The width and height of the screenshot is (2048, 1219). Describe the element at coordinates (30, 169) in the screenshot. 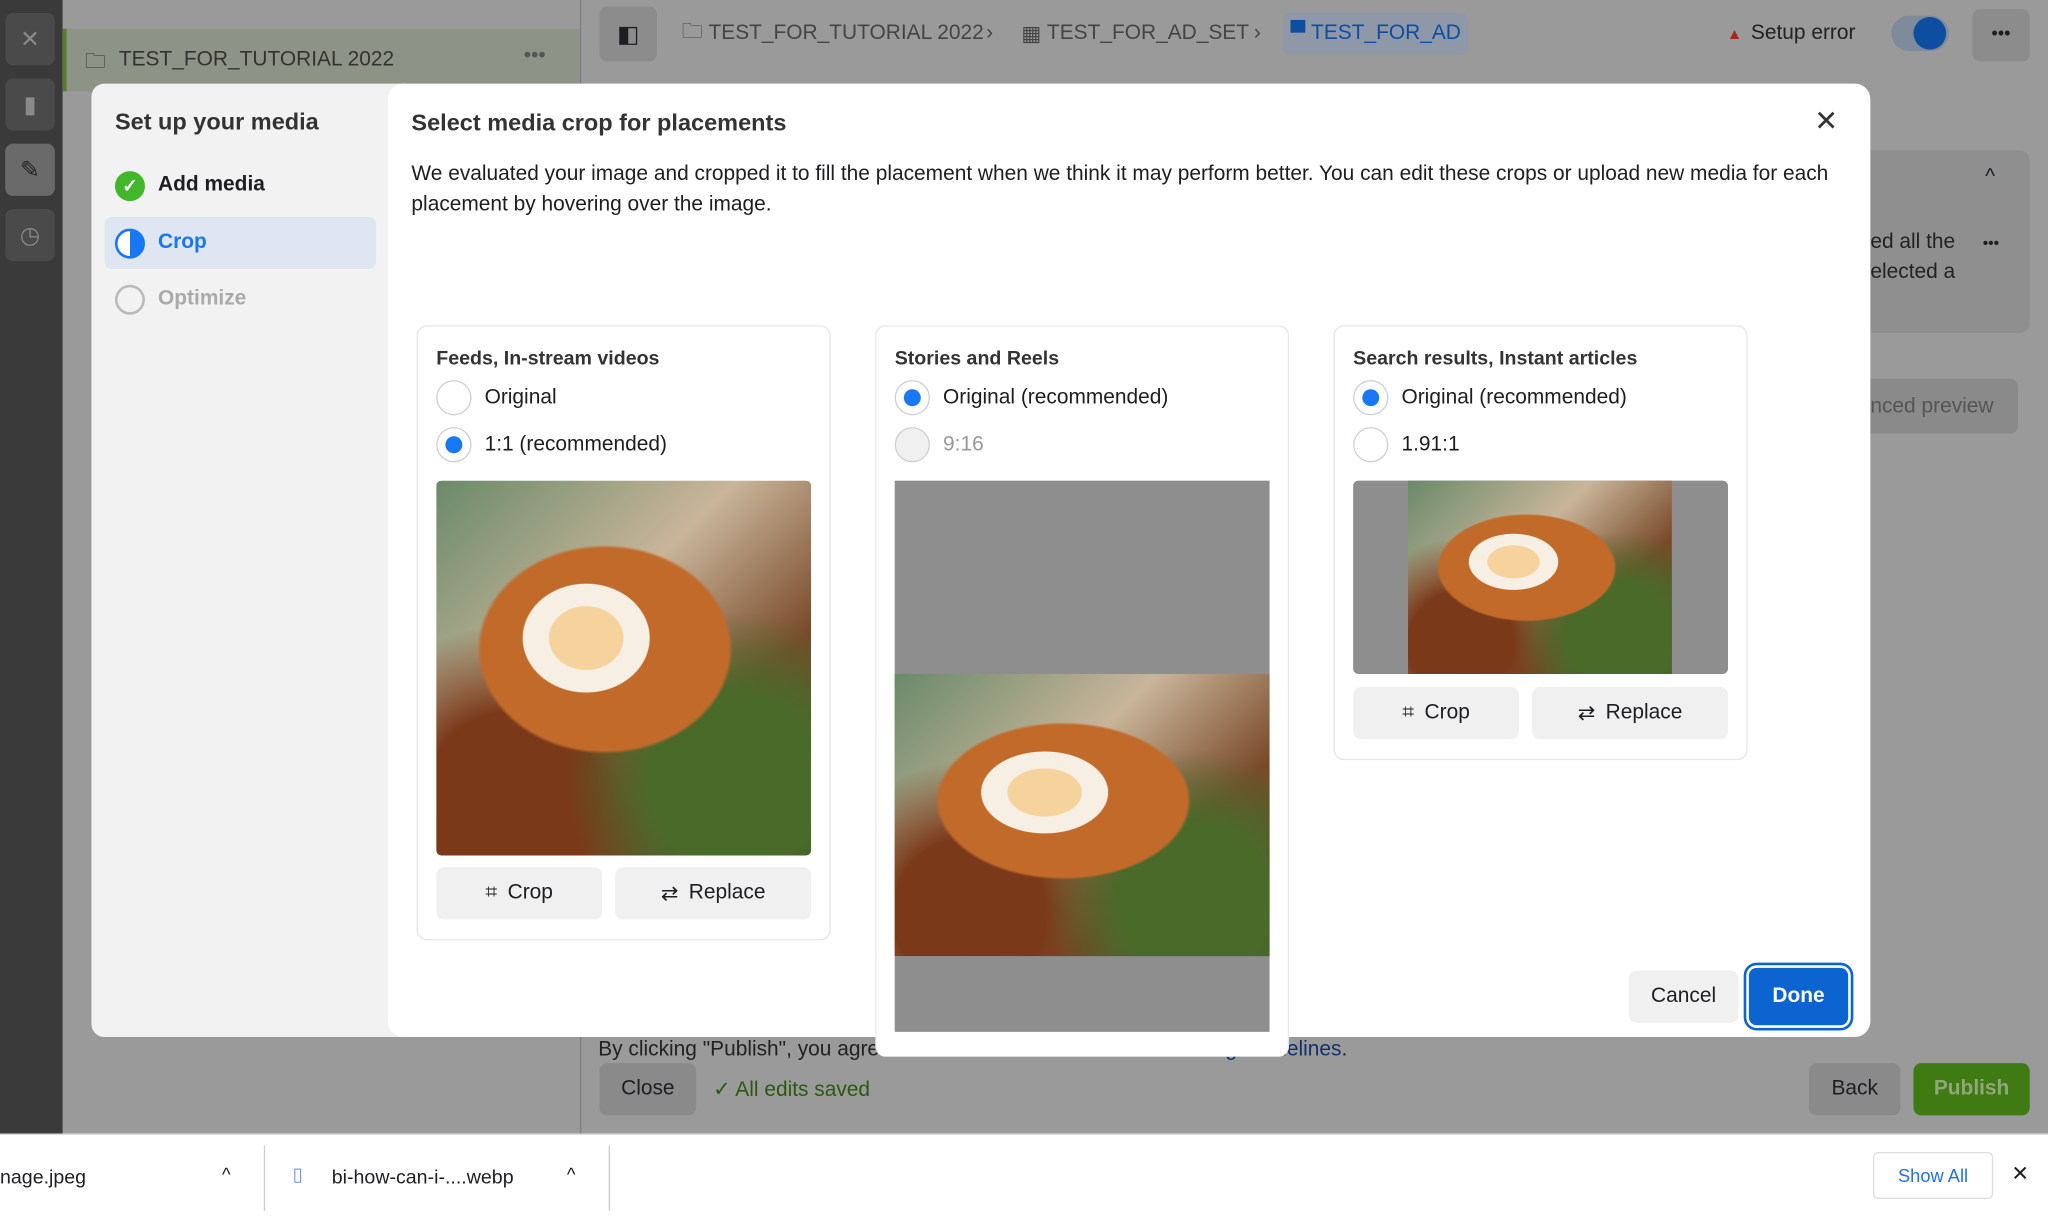

I see `pencil-icon: ✎` at that location.